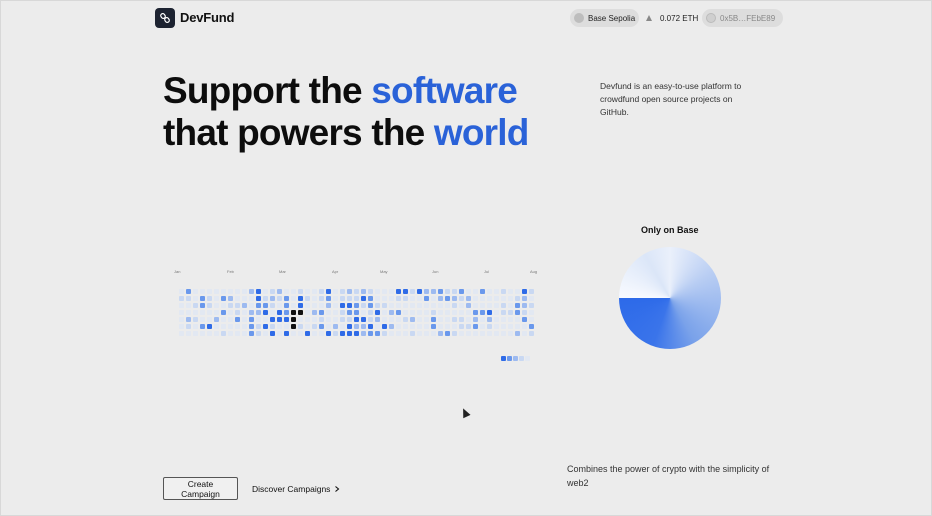 The height and width of the screenshot is (516, 932). I want to click on link-icon, so click(165, 18).